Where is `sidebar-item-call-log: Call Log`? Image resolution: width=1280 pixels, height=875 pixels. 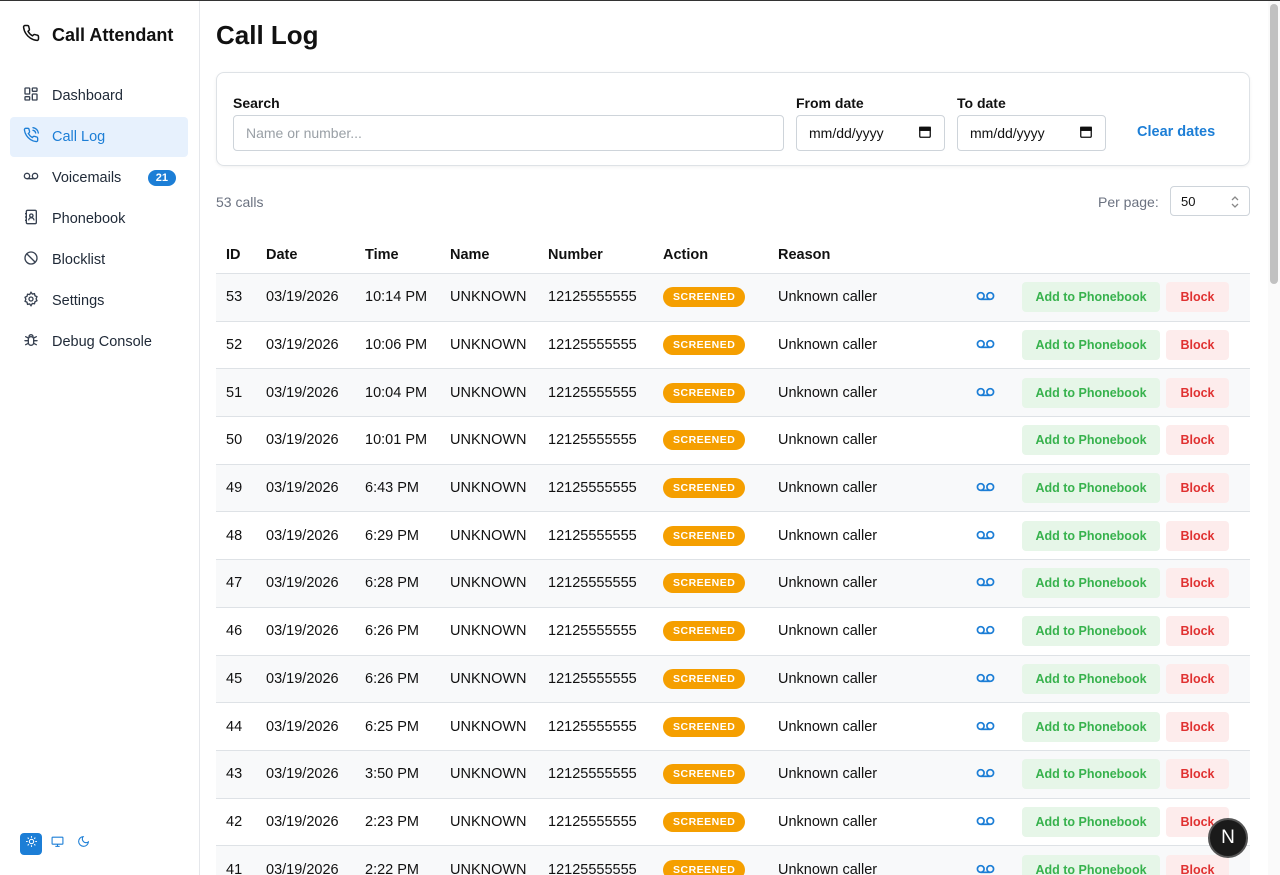
sidebar-item-call-log: Call Log is located at coordinates (99, 137).